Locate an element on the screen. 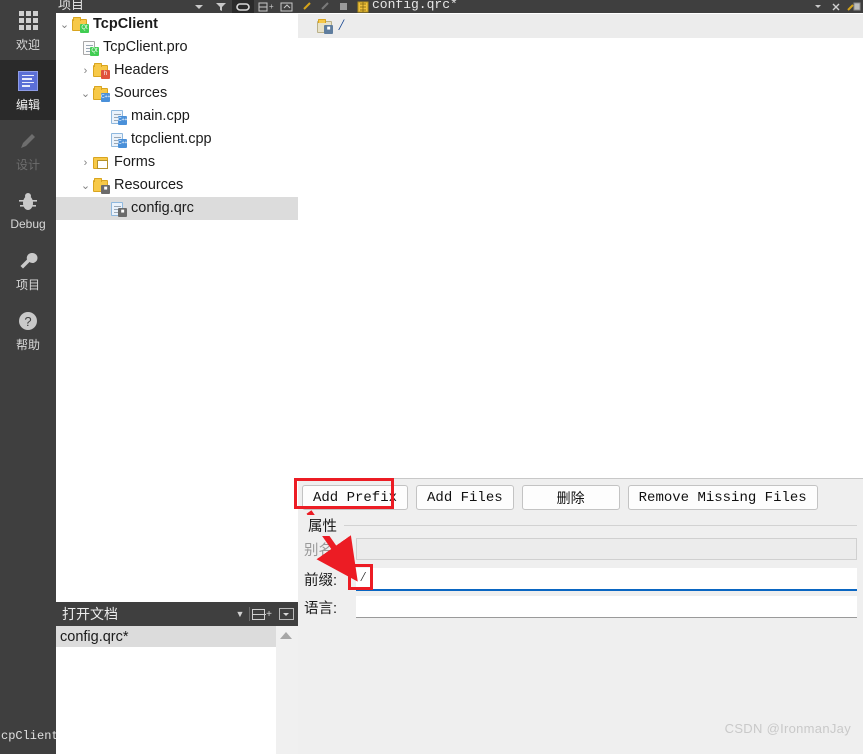  mode-label-debug: Debug is located at coordinates (28, 224).